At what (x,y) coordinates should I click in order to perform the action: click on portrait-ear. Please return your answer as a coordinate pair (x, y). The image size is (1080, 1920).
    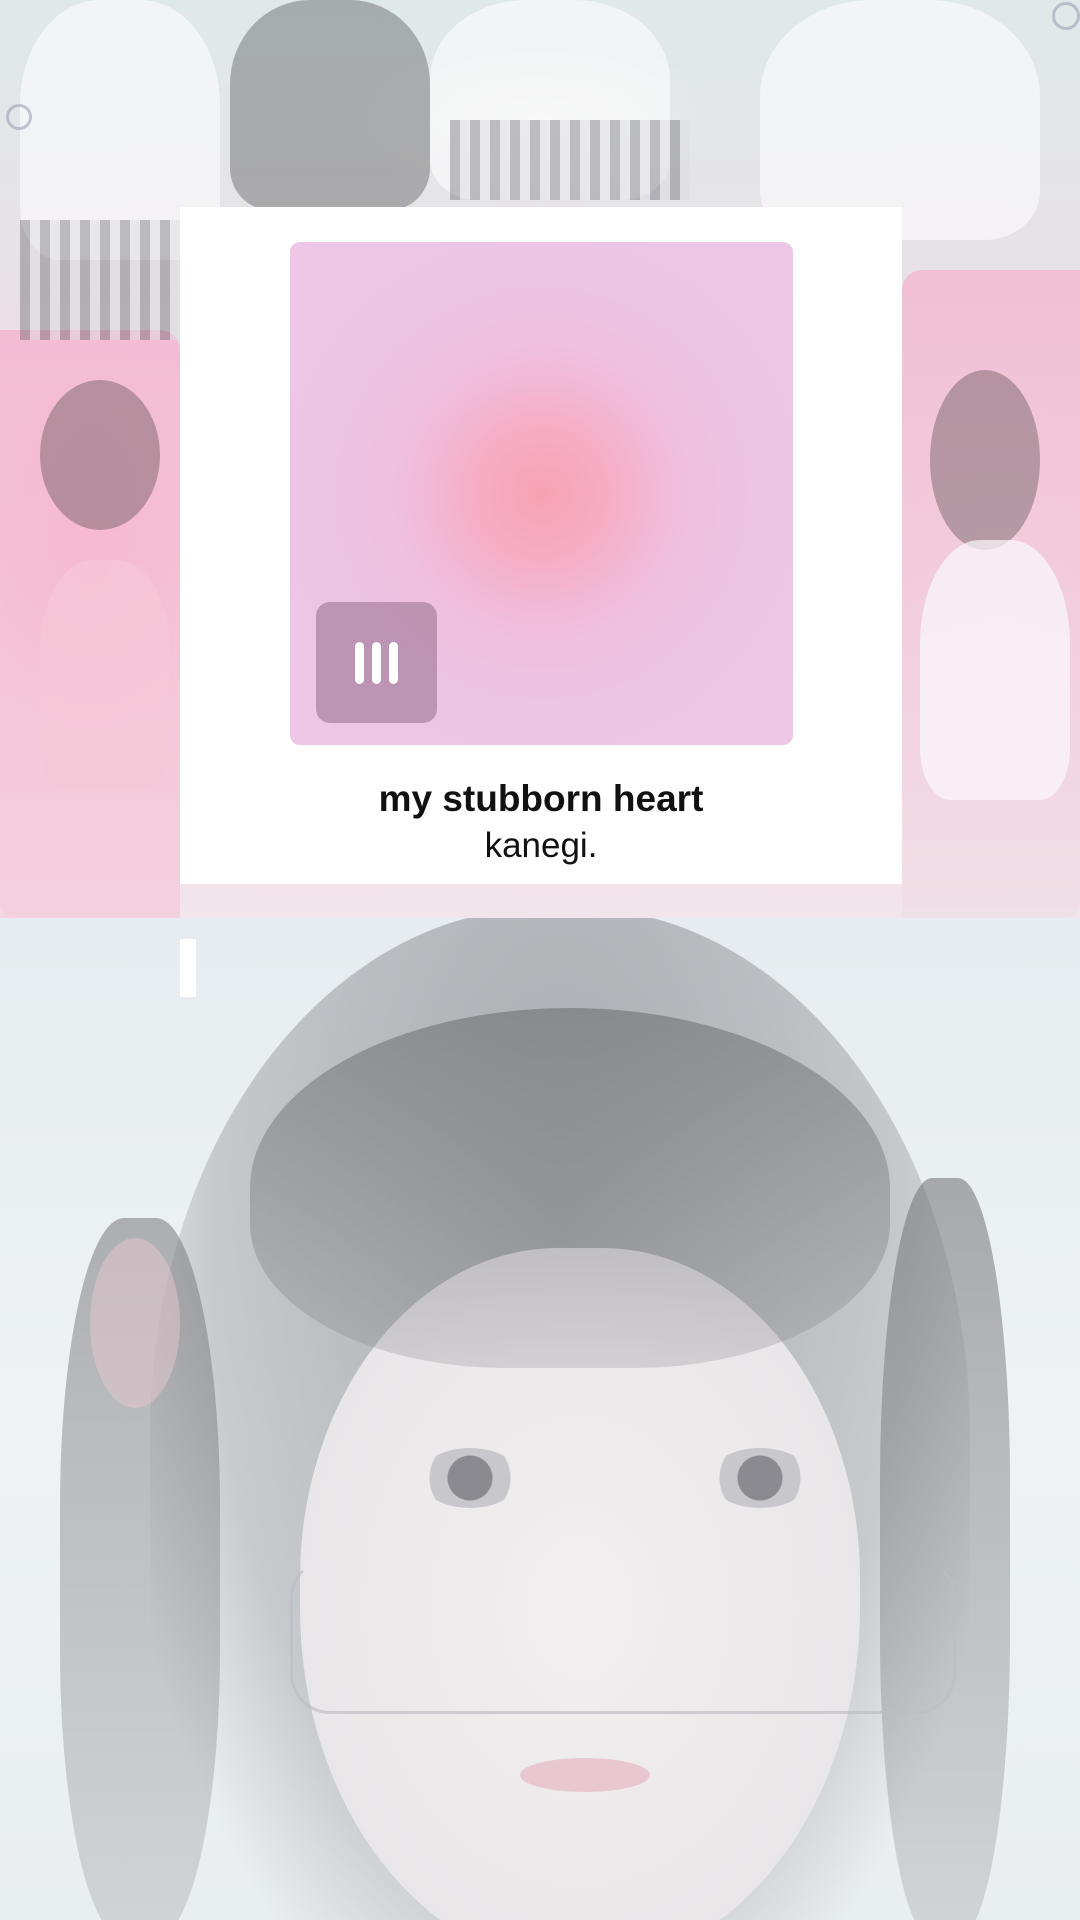
    Looking at the image, I should click on (135, 1323).